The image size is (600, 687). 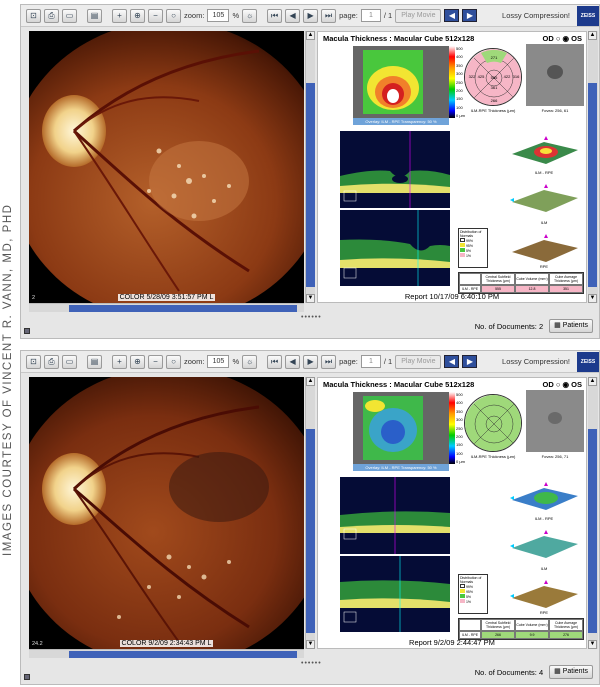 I want to click on status-bar: No. of Documents: 4 ▦ Patients, so click(x=310, y=672).